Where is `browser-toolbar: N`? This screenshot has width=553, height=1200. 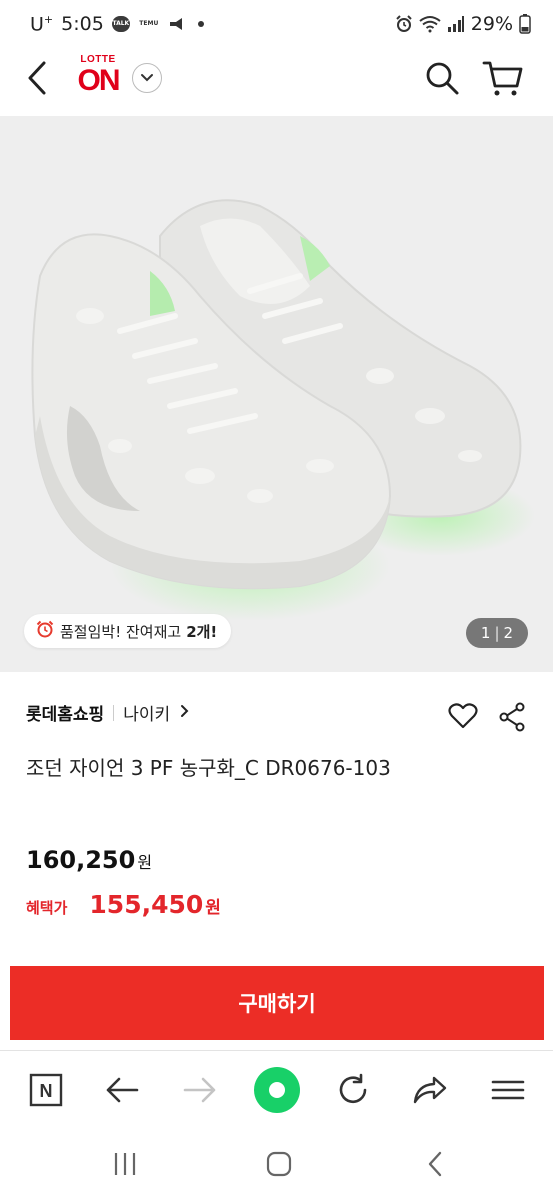 browser-toolbar: N is located at coordinates (276, 1089).